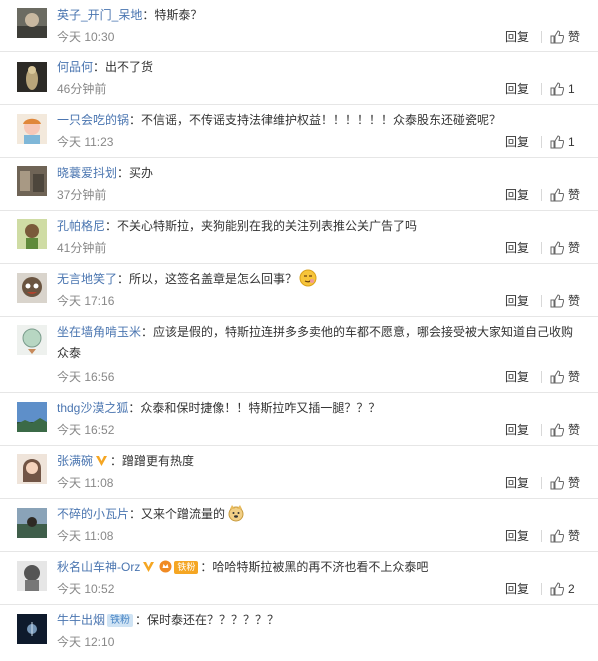  Describe the element at coordinates (172, 15) in the screenshot. I see `comment-body: ：特斯泰？` at that location.